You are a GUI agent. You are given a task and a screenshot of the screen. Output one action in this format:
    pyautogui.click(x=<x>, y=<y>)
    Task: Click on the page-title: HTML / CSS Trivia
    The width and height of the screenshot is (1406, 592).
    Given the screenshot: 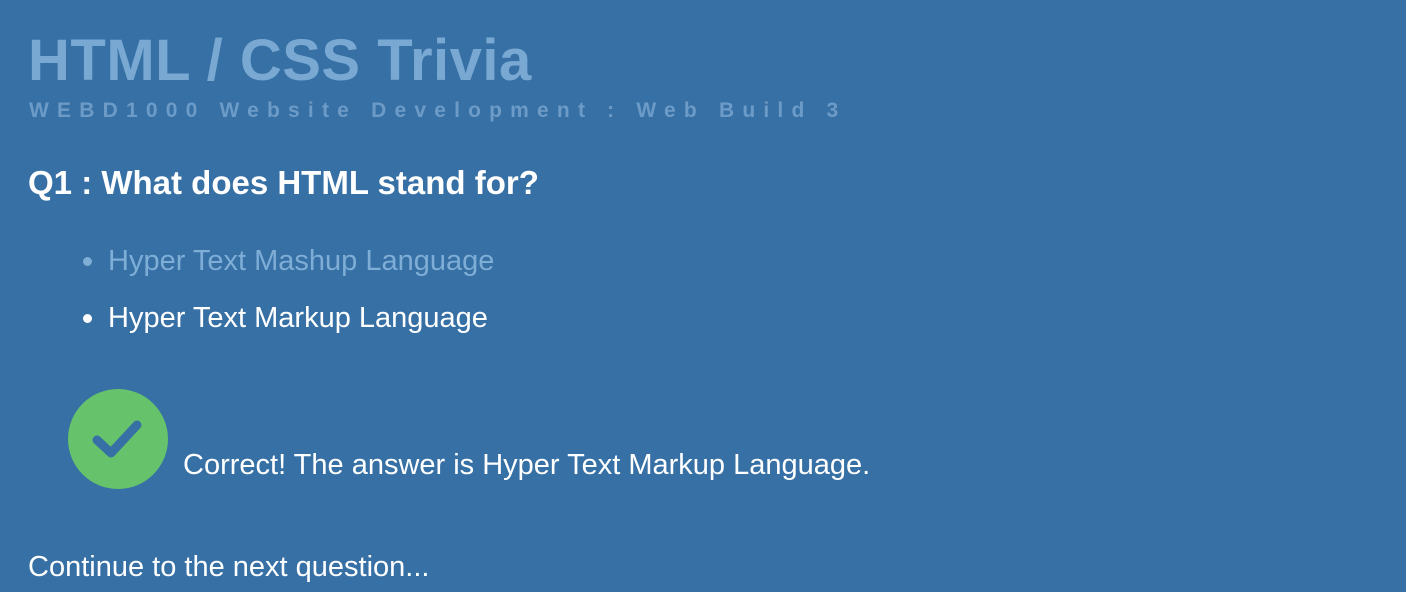 What is the action you would take?
    pyautogui.click(x=280, y=60)
    